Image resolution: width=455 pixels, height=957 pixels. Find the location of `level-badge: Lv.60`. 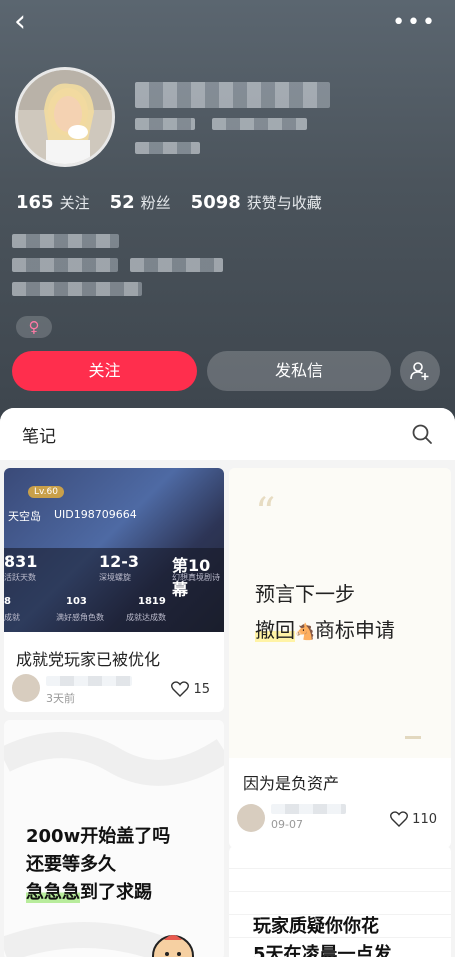

level-badge: Lv.60 is located at coordinates (46, 492).